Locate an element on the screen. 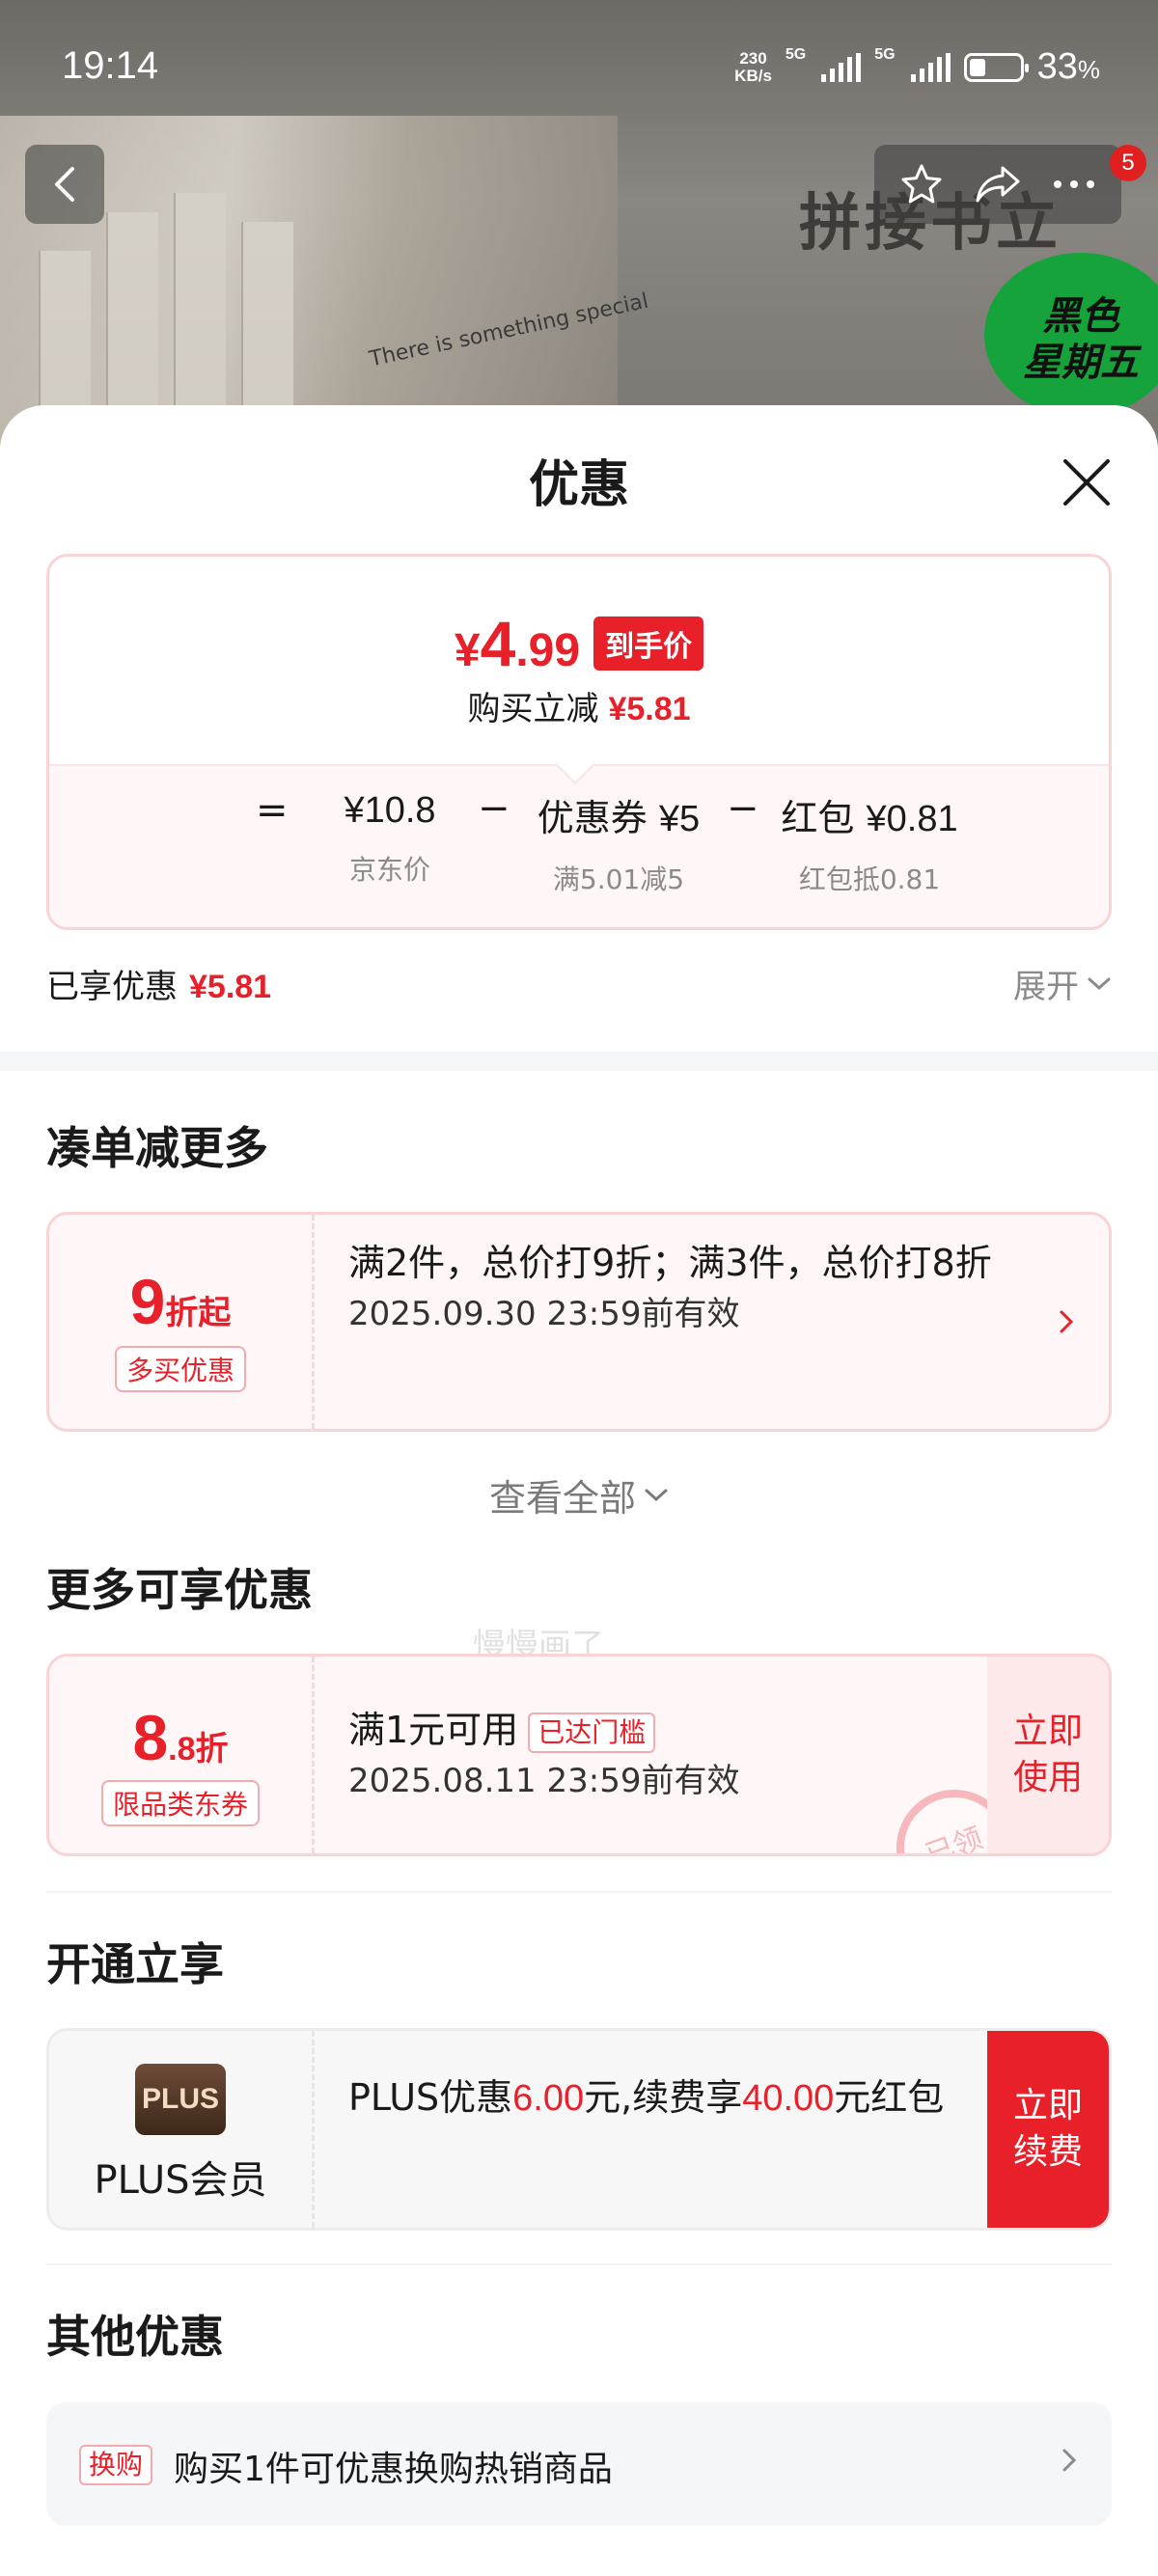  red-packet-deduction: 红包 ¥0.81 红包抵0.81 is located at coordinates (869, 846).